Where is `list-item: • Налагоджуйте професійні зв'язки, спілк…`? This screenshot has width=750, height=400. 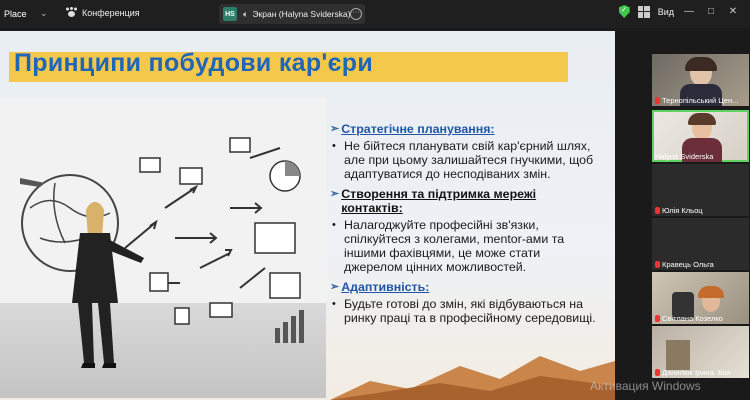 list-item: • Налагоджуйте професійні зв'язки, спілк… is located at coordinates (465, 246).